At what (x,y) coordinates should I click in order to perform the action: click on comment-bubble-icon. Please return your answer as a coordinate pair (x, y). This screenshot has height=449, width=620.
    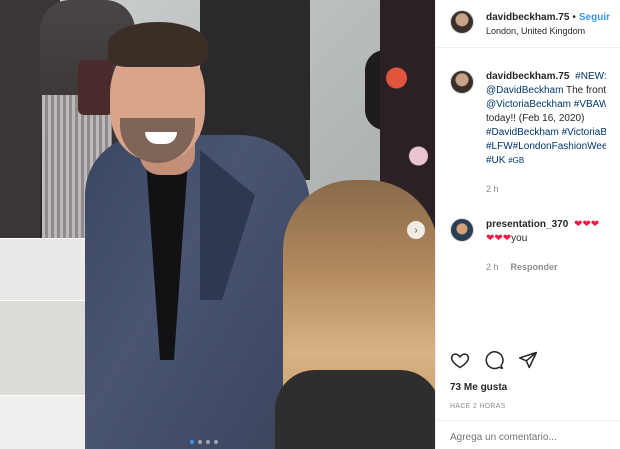
    Looking at the image, I should click on (494, 360).